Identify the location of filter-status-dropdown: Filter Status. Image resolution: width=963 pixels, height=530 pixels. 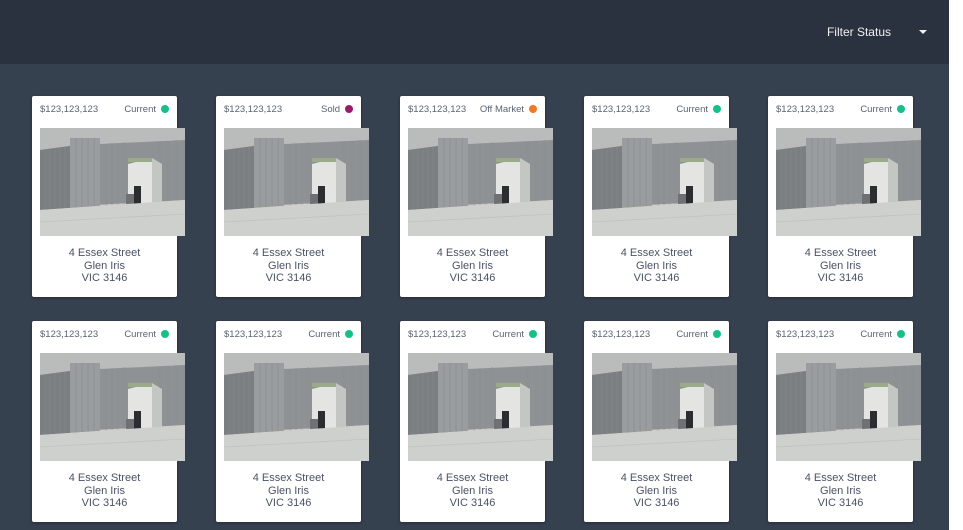
(877, 32).